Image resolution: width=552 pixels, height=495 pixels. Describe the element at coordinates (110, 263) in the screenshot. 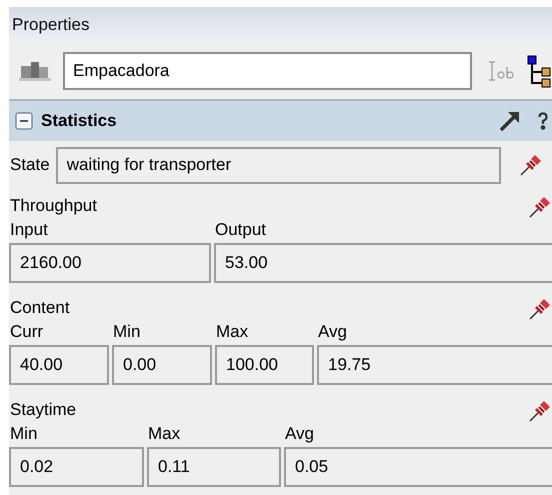

I see `value-field: 2160.00` at that location.